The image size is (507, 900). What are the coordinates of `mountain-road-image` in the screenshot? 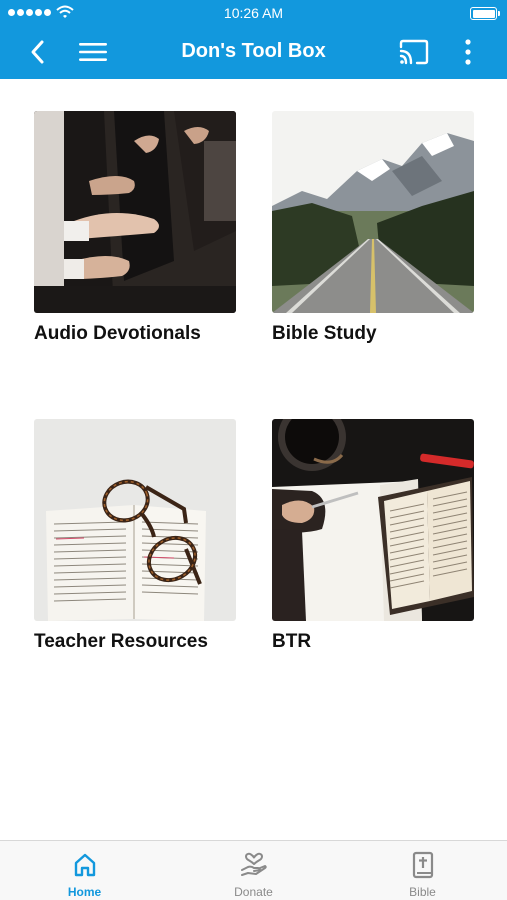 It's located at (373, 212).